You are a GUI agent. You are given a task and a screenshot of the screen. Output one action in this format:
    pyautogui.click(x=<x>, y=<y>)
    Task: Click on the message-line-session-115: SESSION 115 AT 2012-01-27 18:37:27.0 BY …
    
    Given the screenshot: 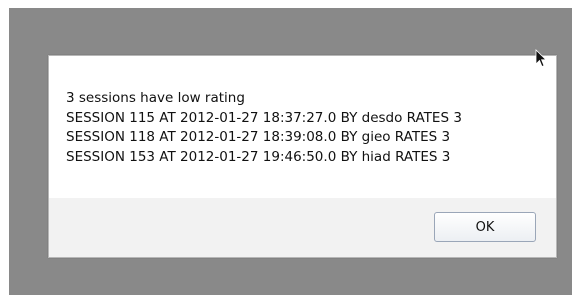 What is the action you would take?
    pyautogui.click(x=264, y=117)
    